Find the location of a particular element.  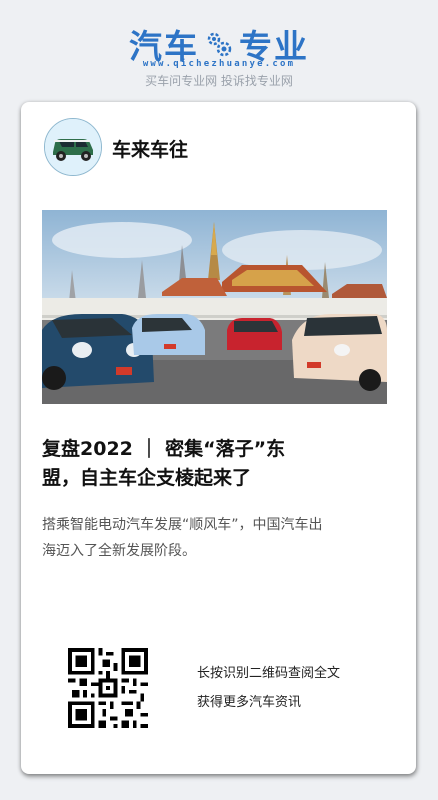

brand-tagline: 买车问专业网 投诉找专业网 is located at coordinates (219, 81).